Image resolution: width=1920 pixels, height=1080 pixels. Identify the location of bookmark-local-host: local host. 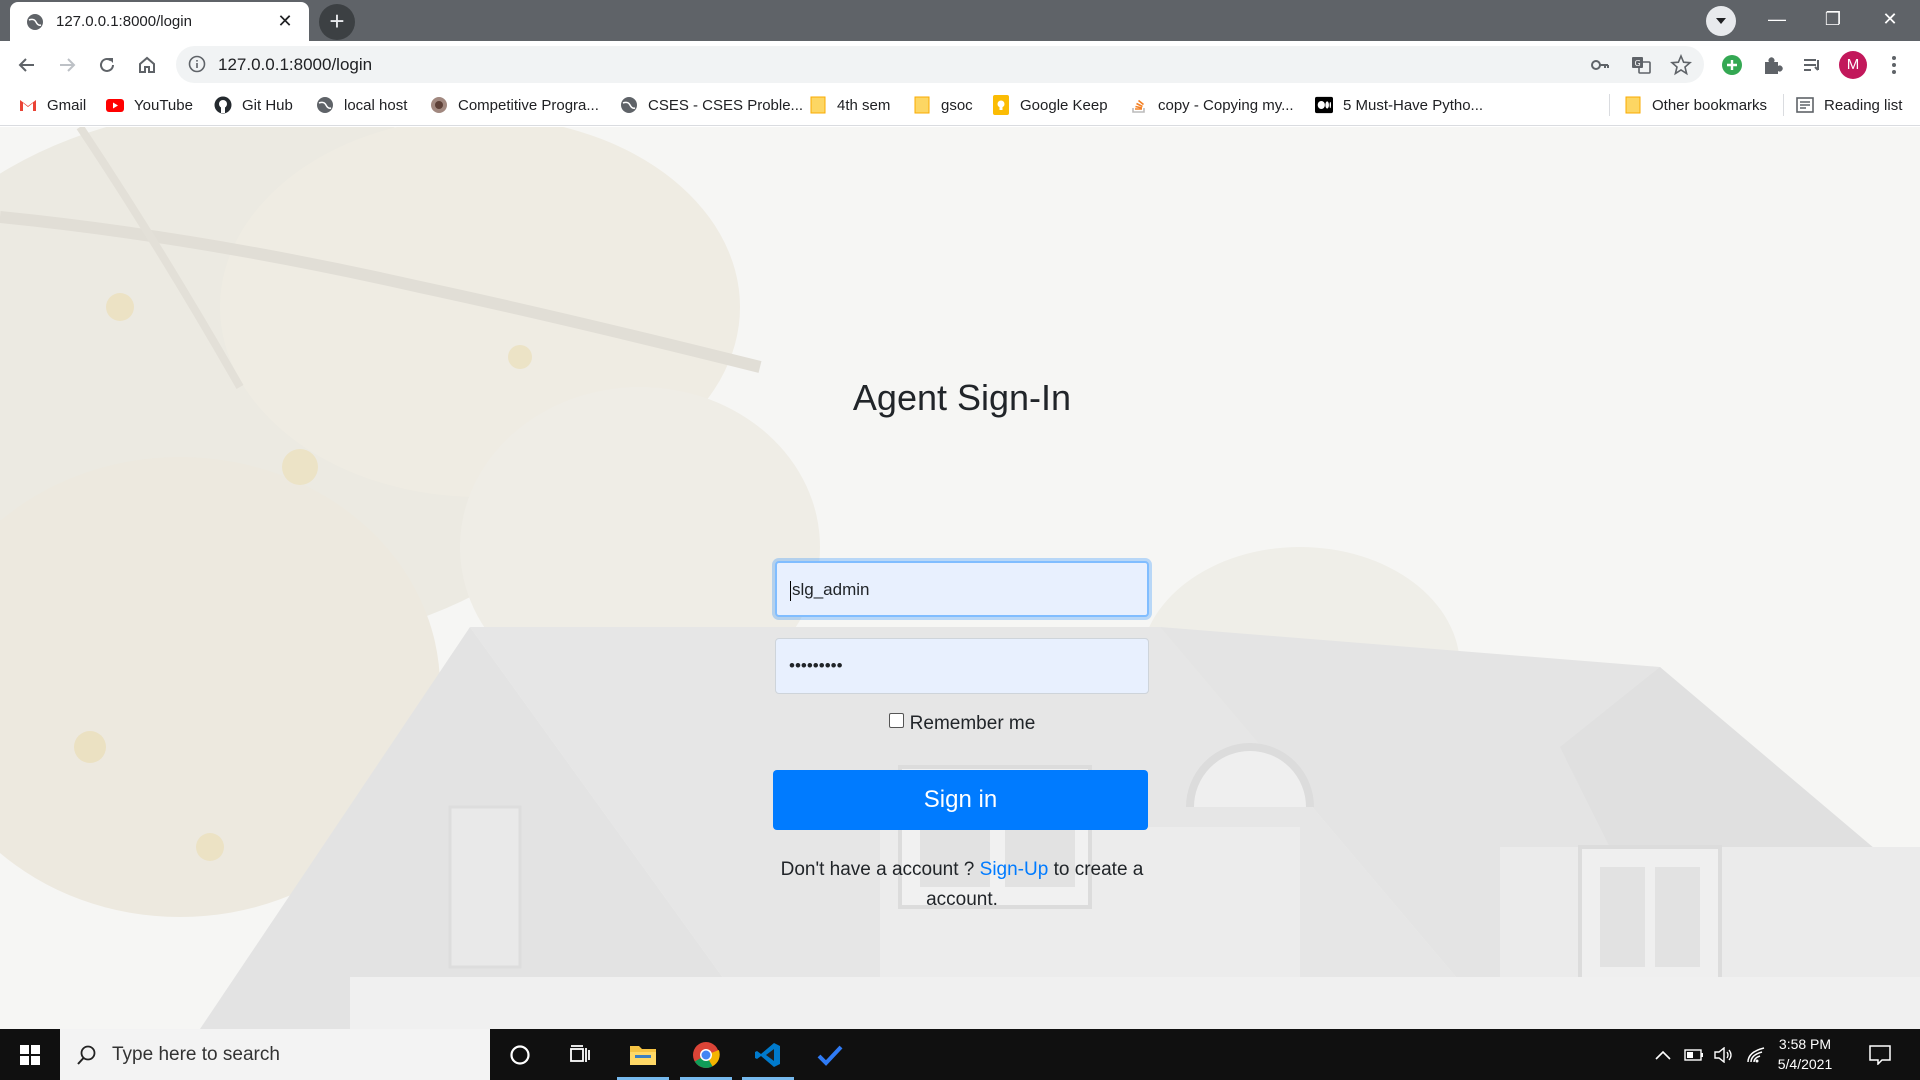
(361, 105).